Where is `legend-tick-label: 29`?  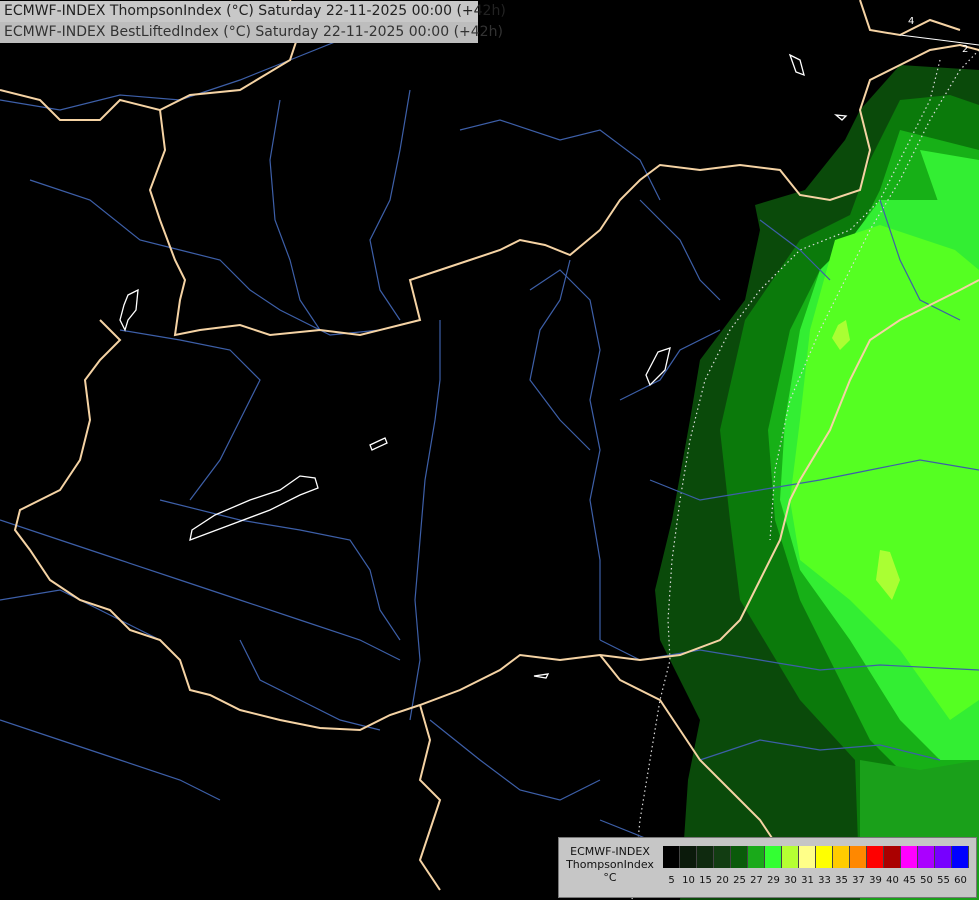
legend-tick-label: 29 is located at coordinates (773, 880).